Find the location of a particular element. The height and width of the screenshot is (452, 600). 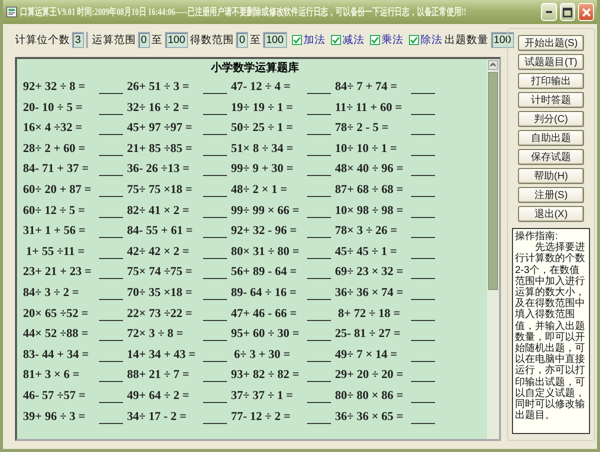

action-button: 判分(C) is located at coordinates (551, 119).